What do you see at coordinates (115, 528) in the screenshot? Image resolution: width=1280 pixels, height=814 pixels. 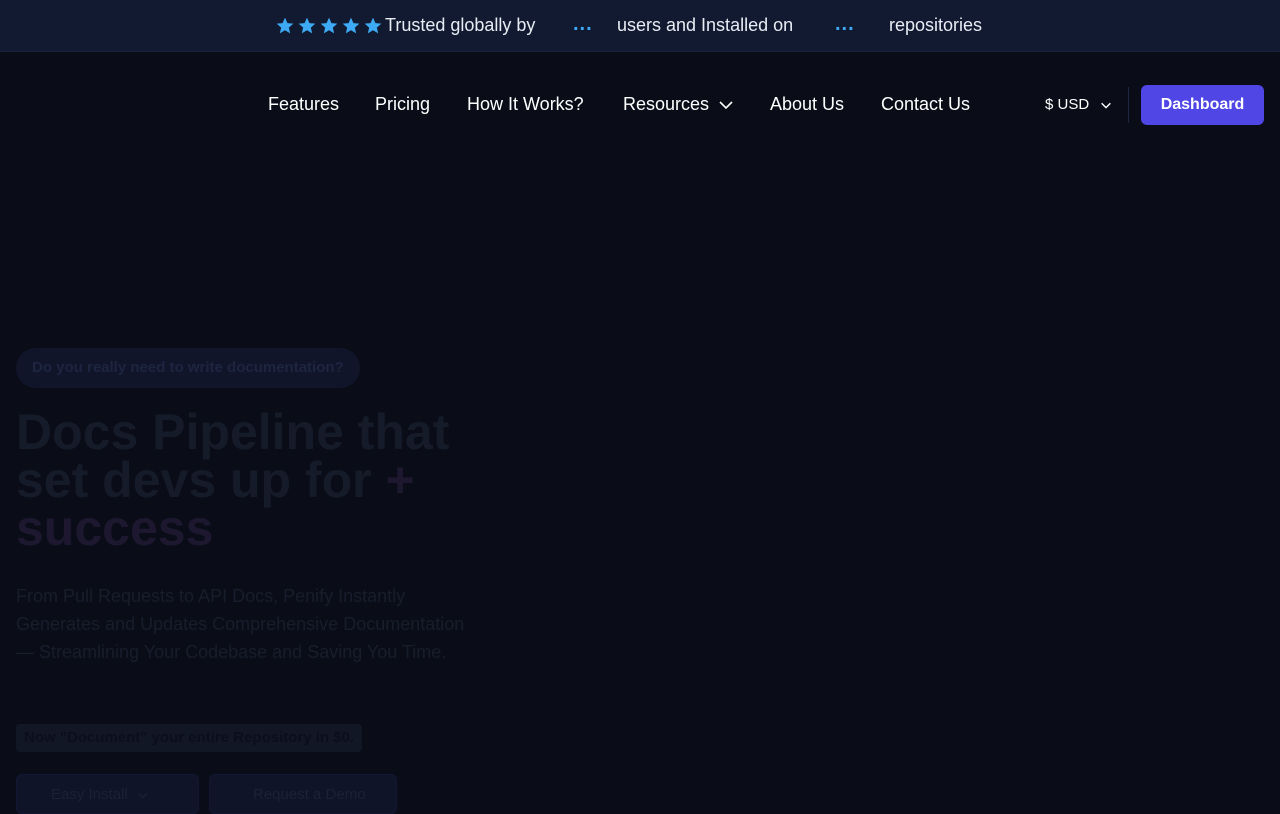 I see `headline-line-3: success` at bounding box center [115, 528].